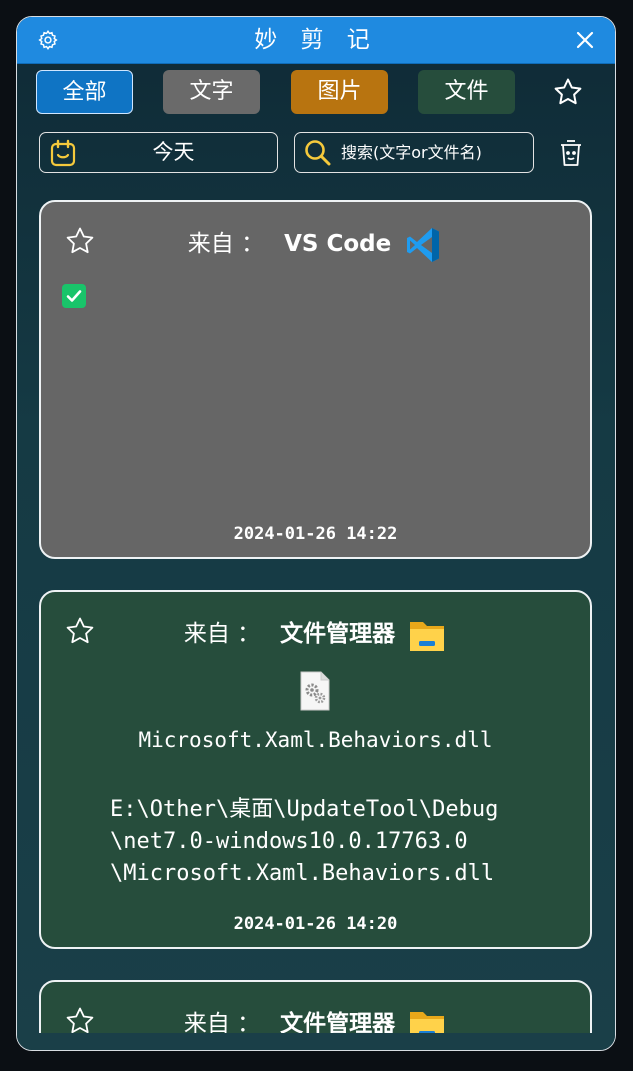 The width and height of the screenshot is (633, 1071). Describe the element at coordinates (338, 244) in the screenshot. I see `source-app-name: VS Code` at that location.